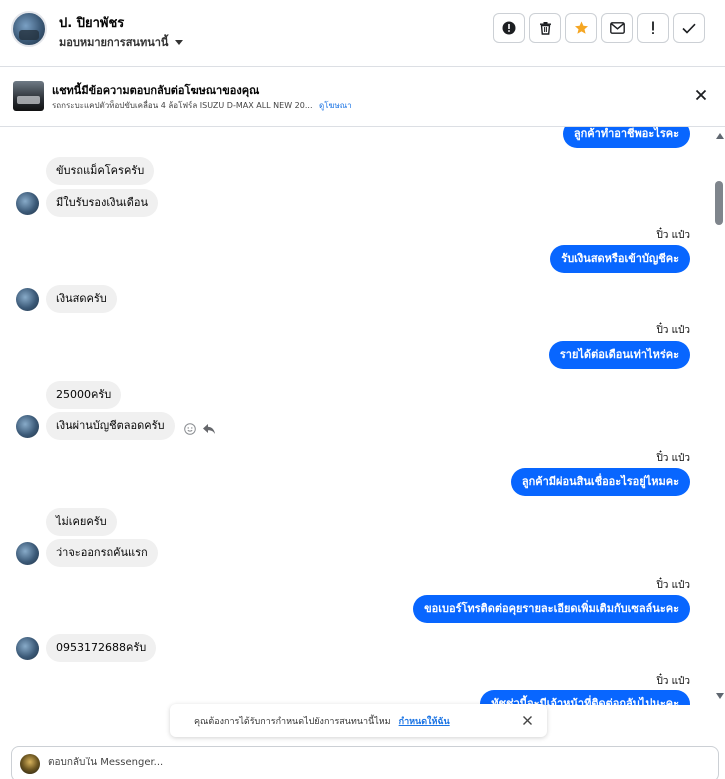  I want to click on check-icon, so click(689, 28).